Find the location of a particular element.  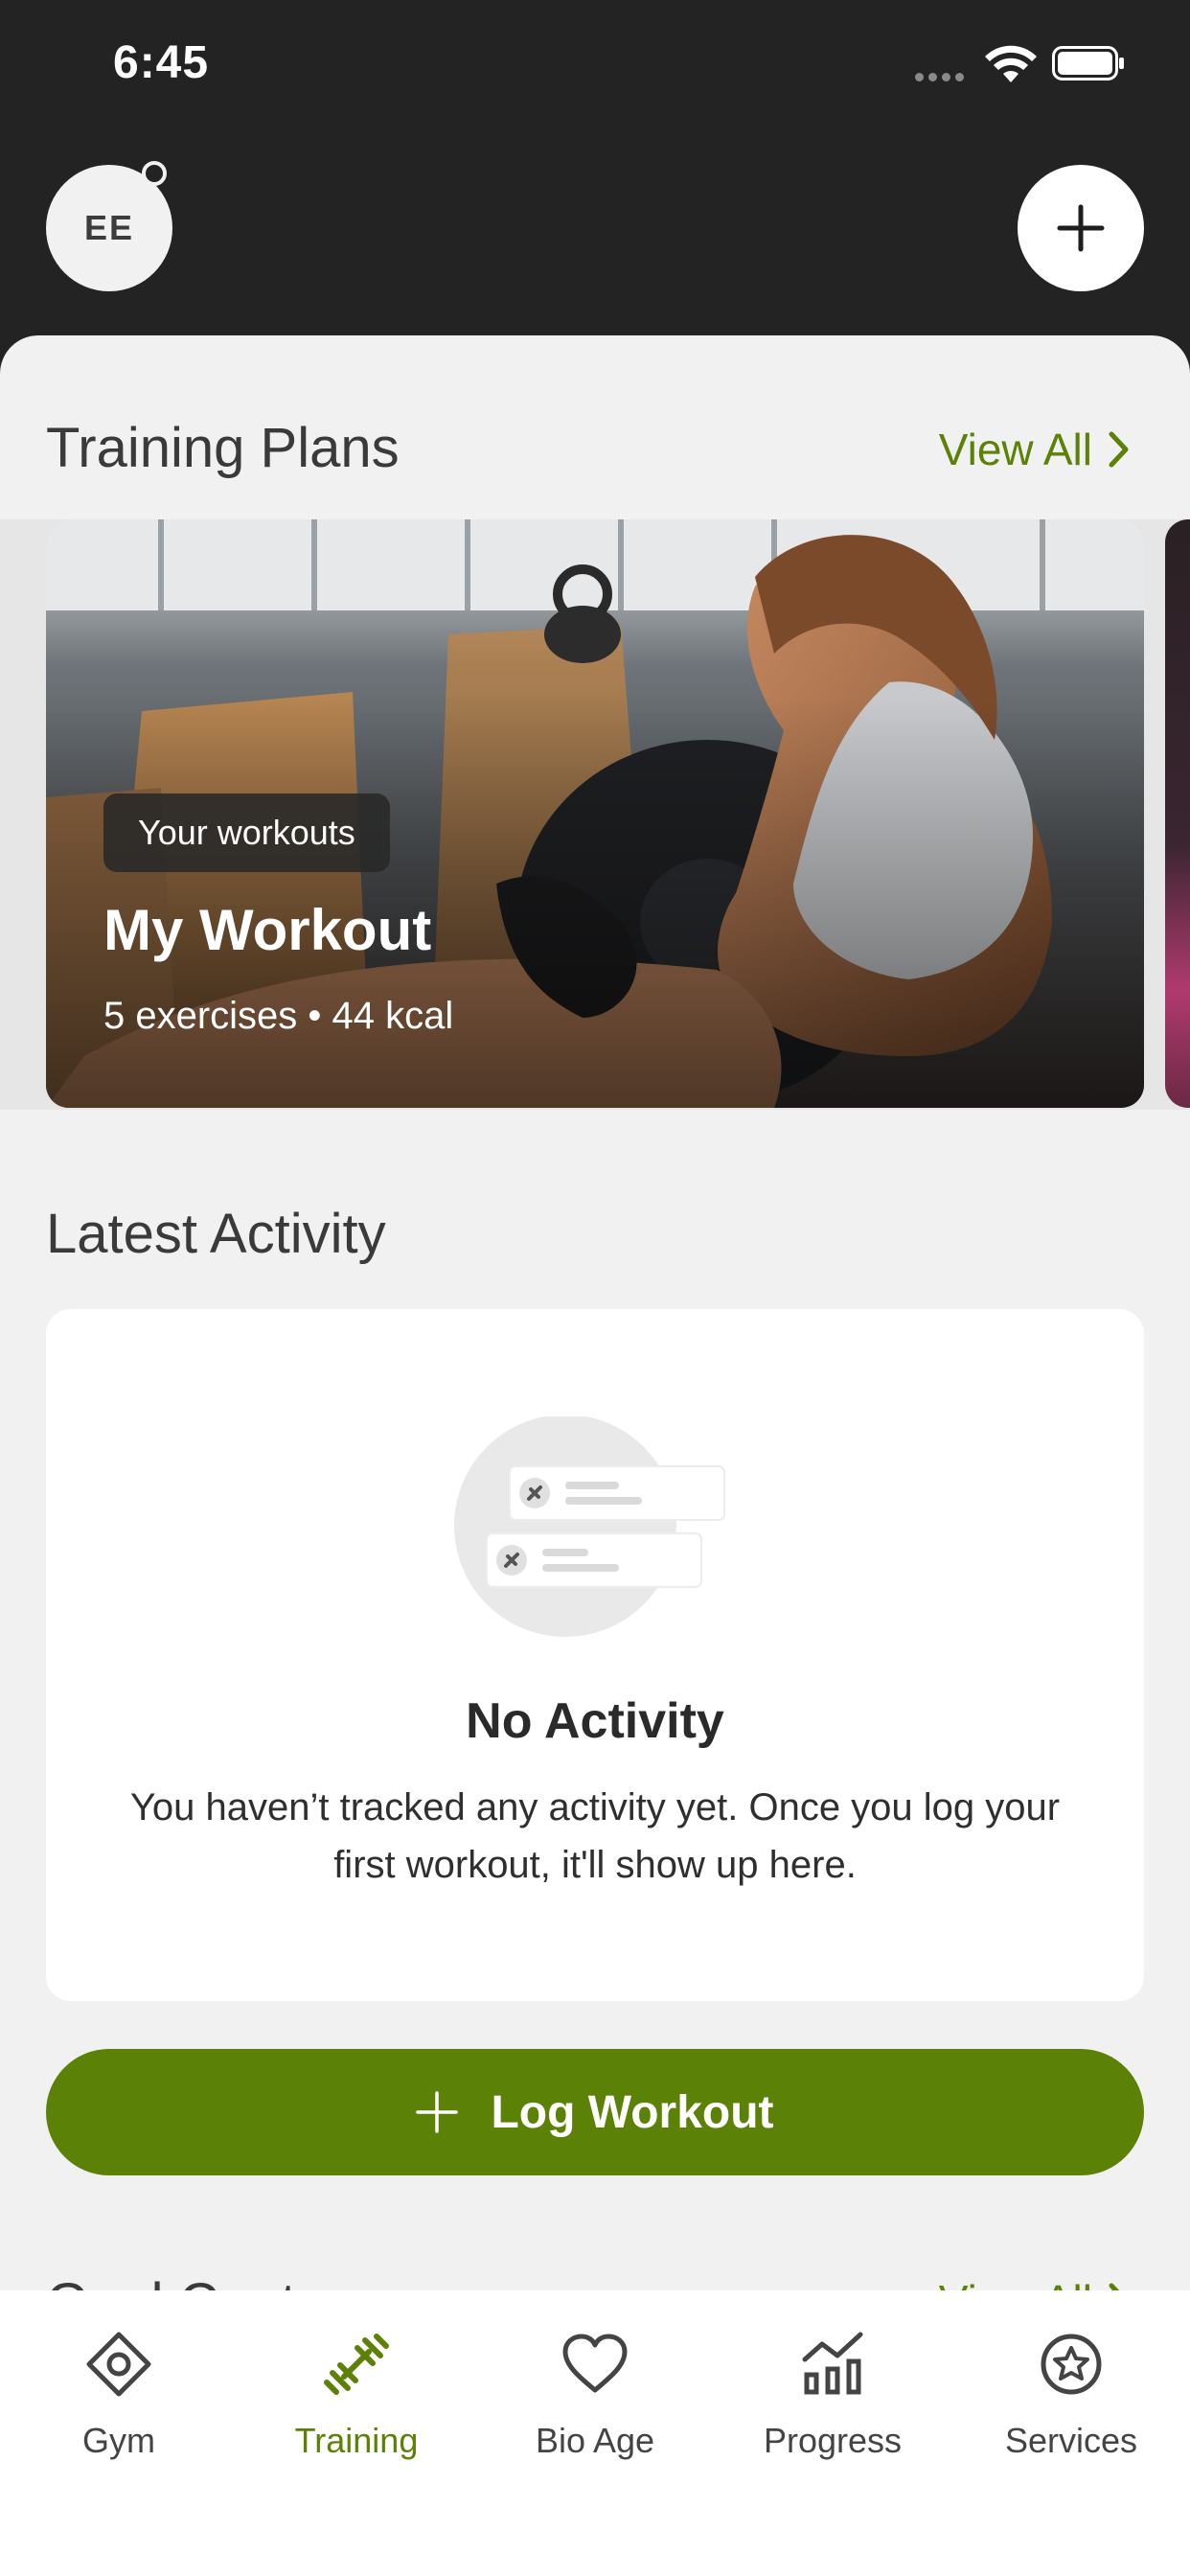

gym-icon is located at coordinates (119, 2364).